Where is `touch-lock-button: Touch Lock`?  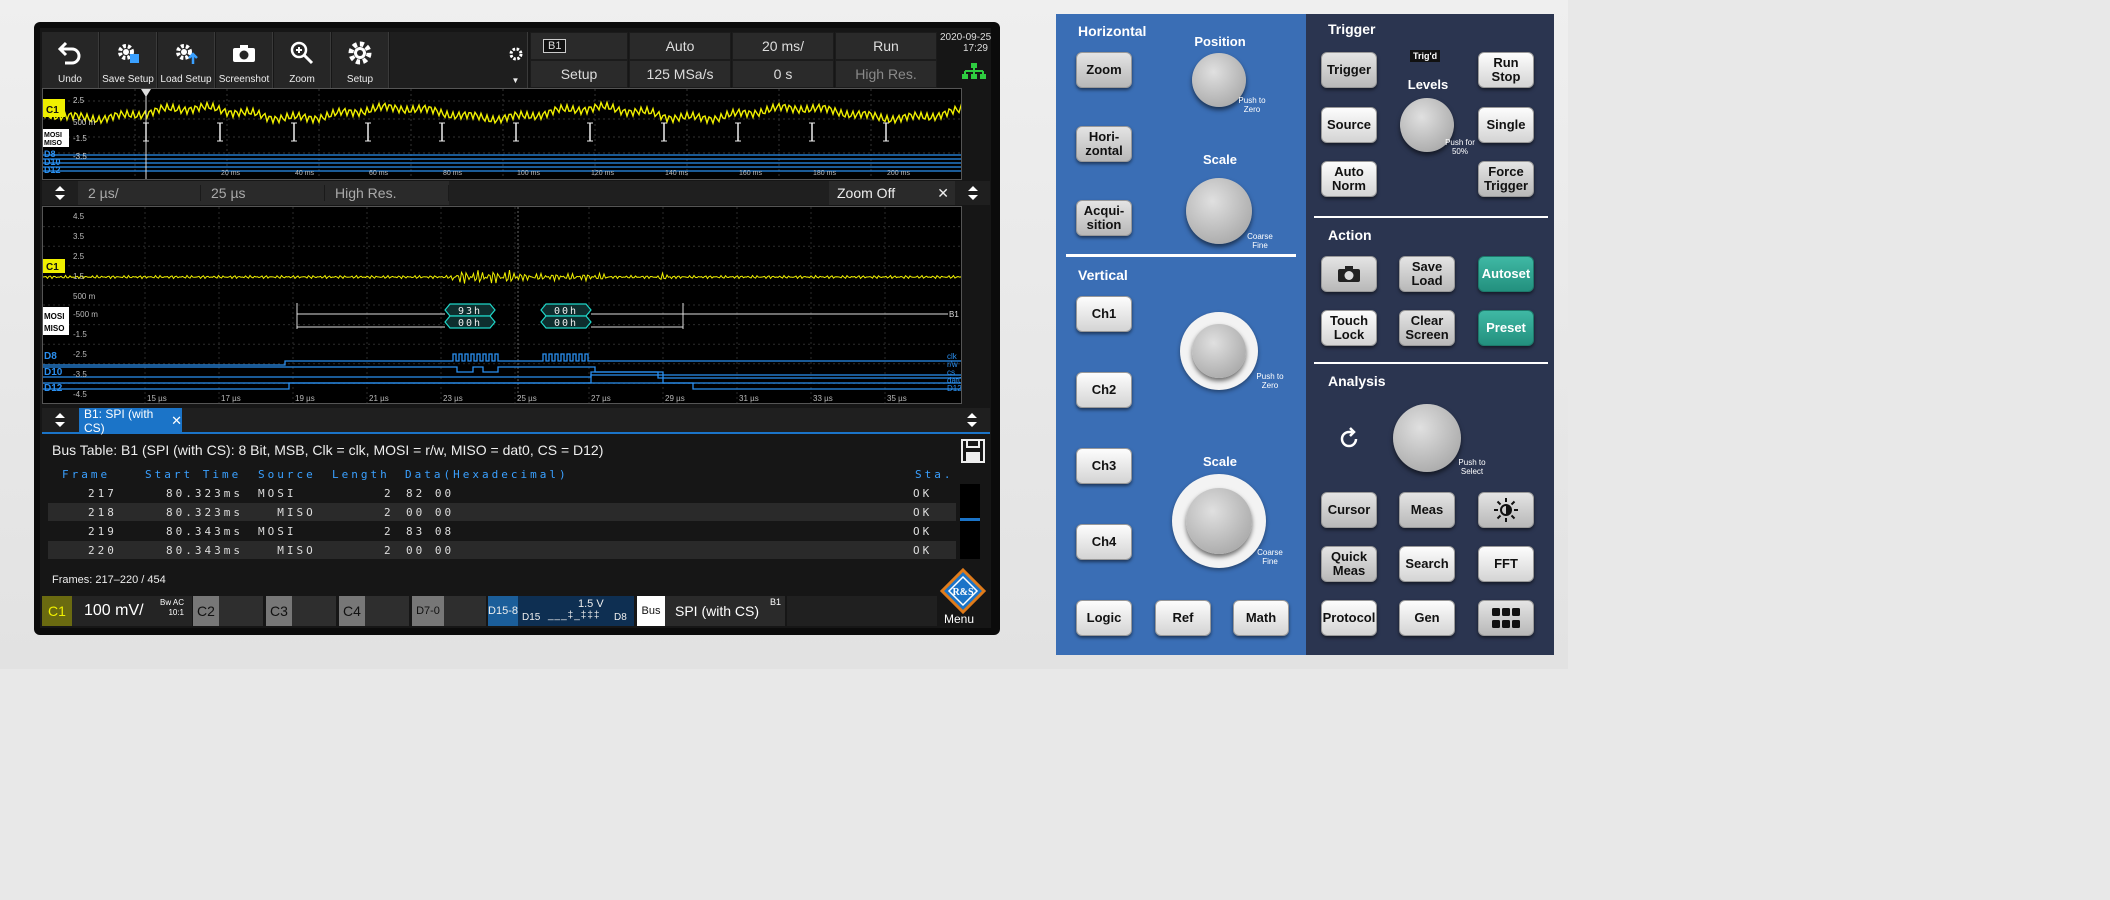
touch-lock-button: Touch Lock is located at coordinates (1349, 328).